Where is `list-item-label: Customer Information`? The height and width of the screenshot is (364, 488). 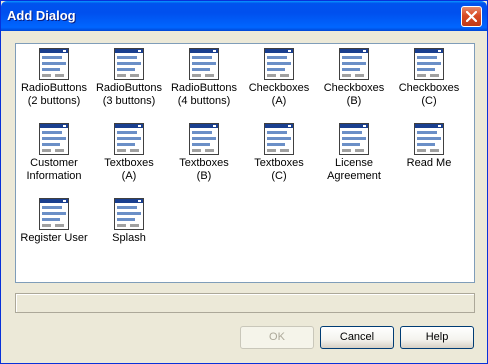 list-item-label: Customer Information is located at coordinates (54, 169).